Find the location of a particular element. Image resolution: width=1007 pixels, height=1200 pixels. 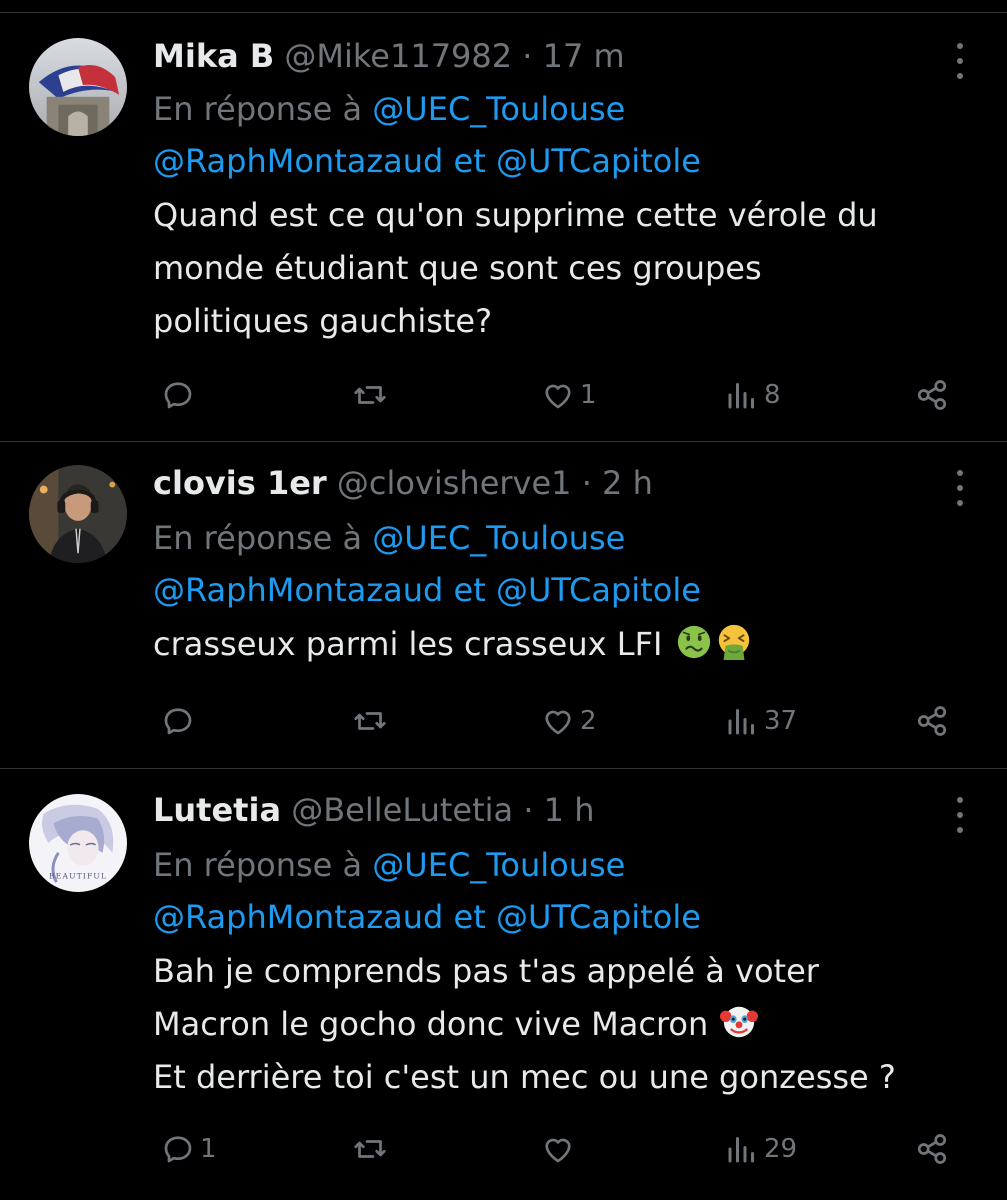

avatar-text: BEAUTIFUL is located at coordinates (78, 875).